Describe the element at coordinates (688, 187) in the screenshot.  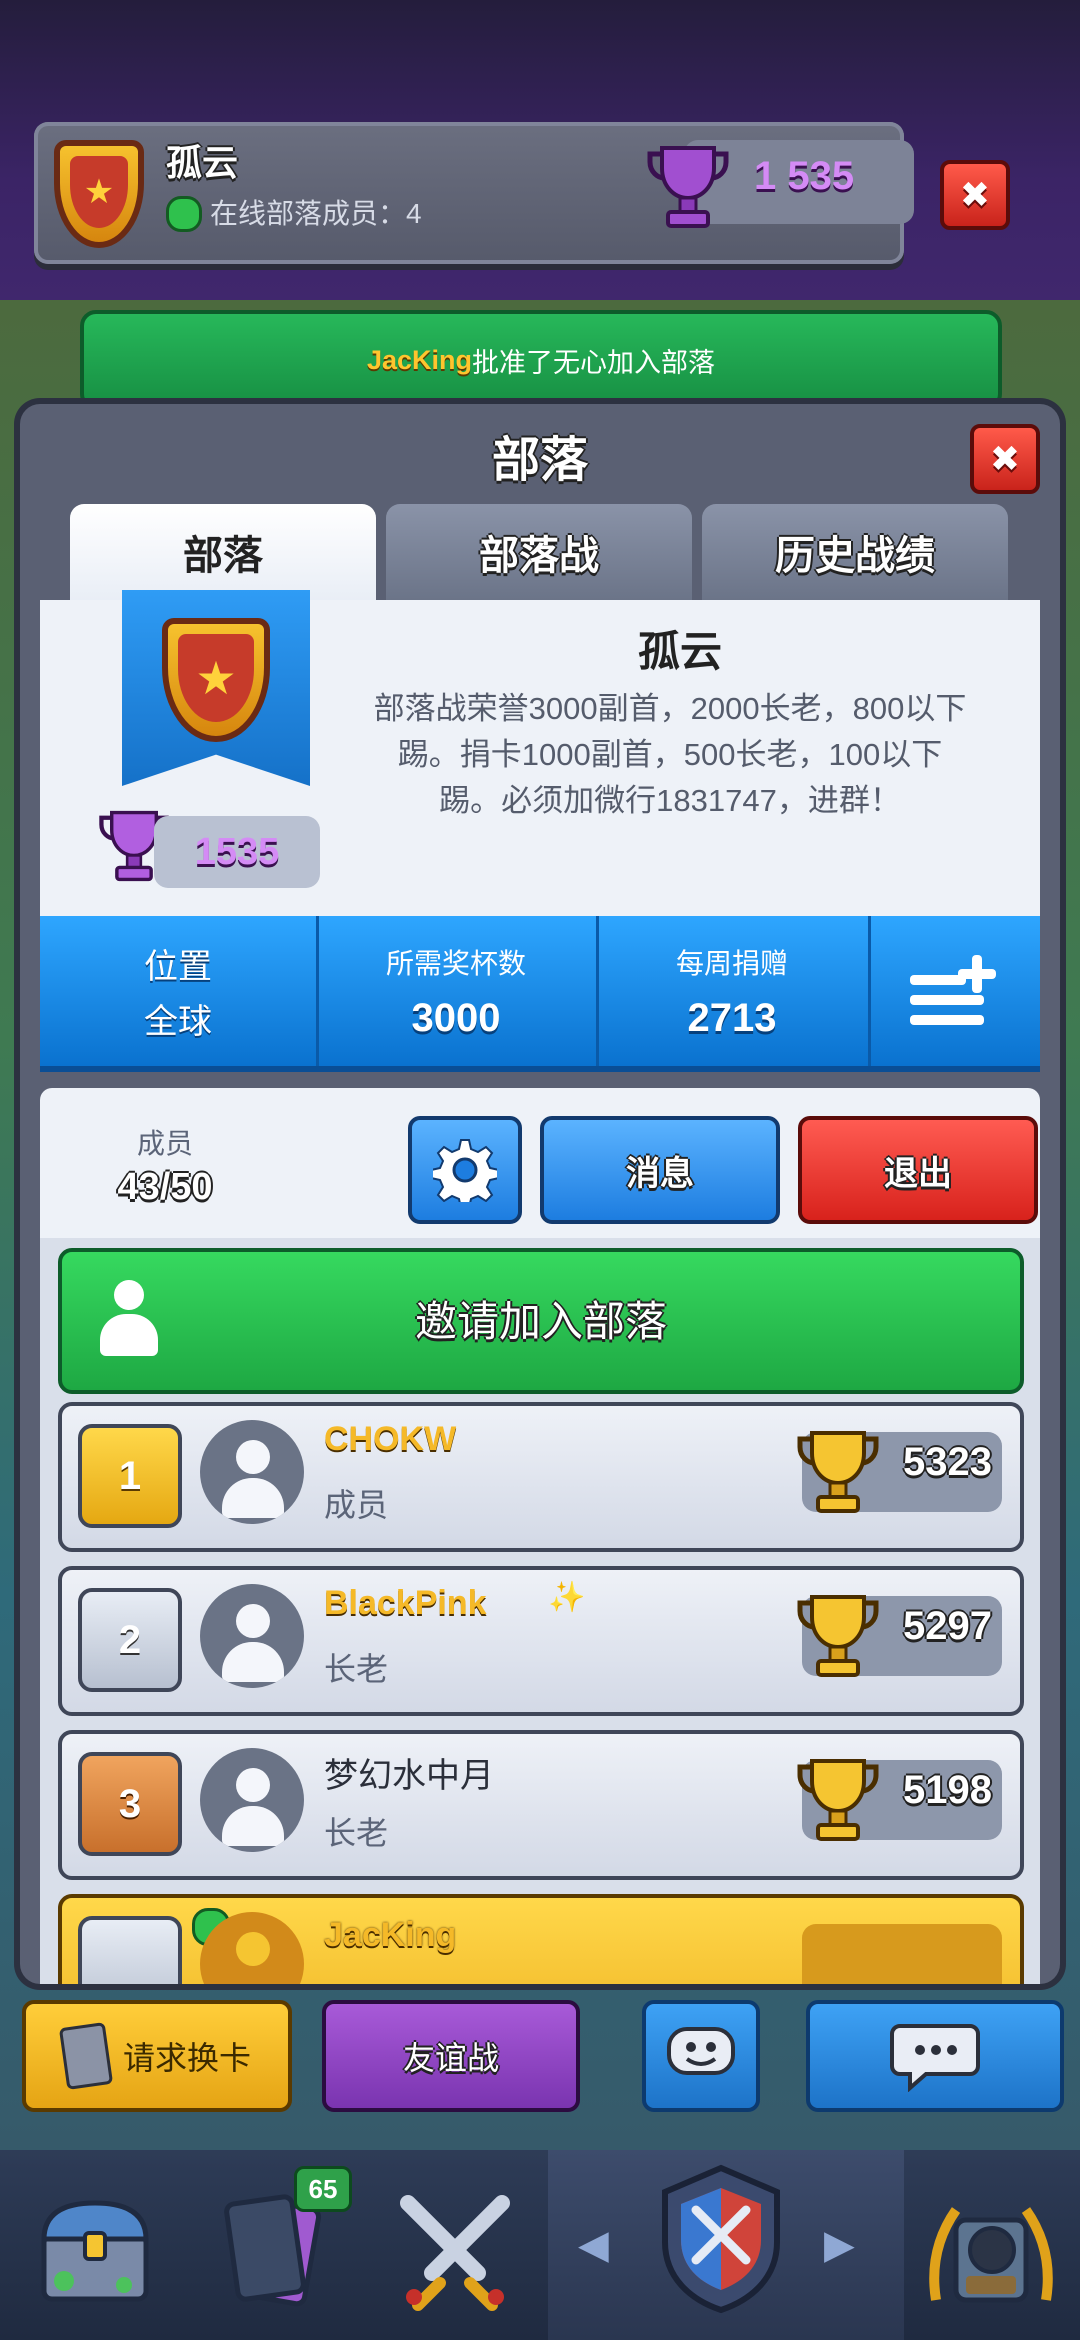
I see `purple-trophy-icon` at that location.